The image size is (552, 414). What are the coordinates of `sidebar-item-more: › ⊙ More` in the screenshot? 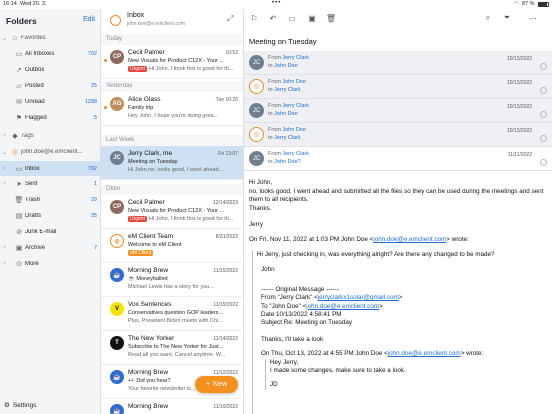 It's located at (50, 264).